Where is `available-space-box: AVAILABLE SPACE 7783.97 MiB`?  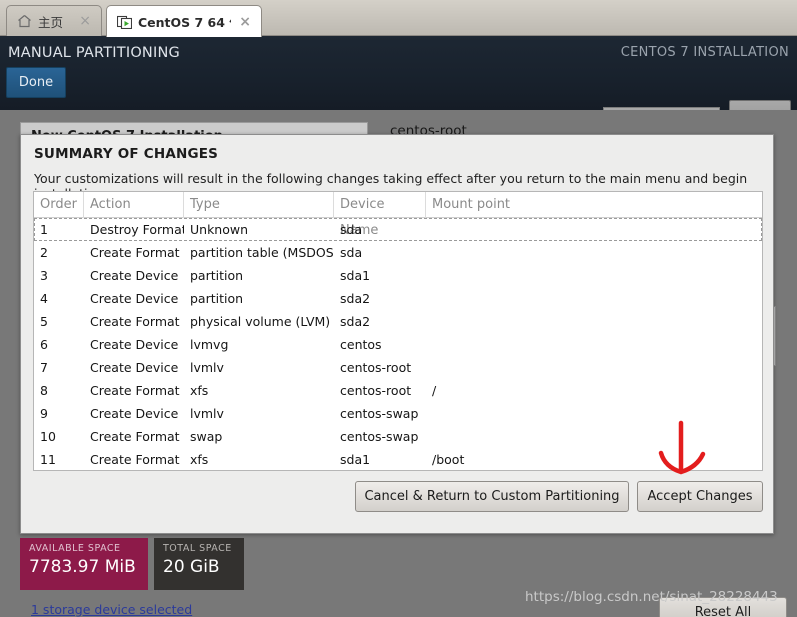 available-space-box: AVAILABLE SPACE 7783.97 MiB is located at coordinates (84, 564).